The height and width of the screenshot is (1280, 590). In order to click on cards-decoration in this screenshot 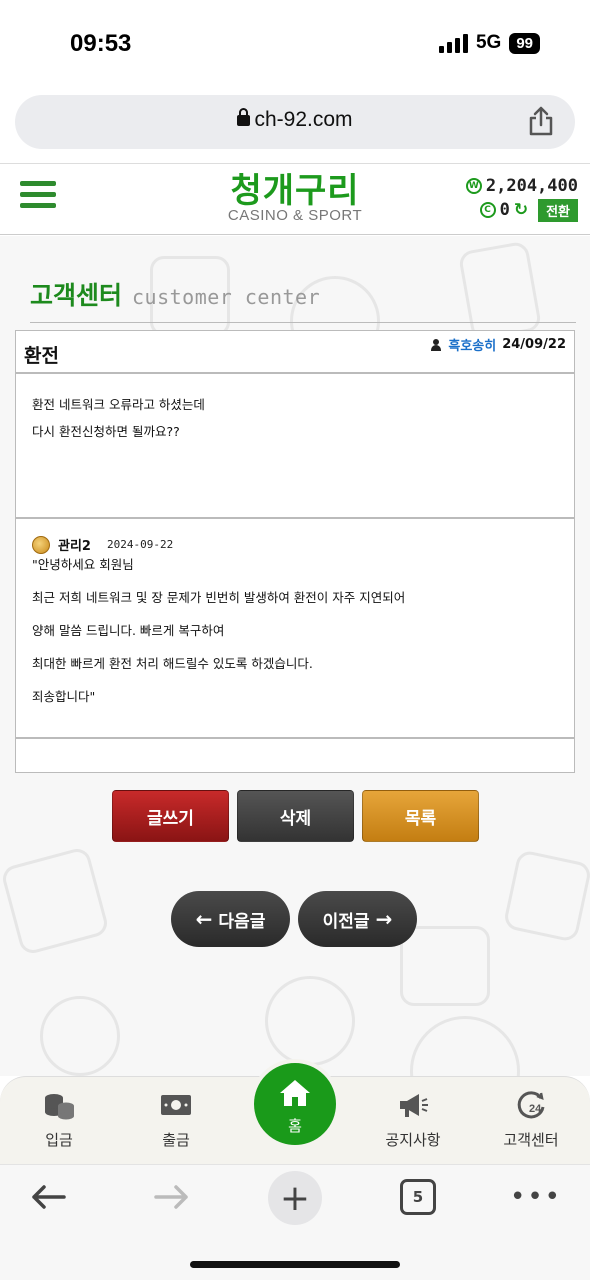, I will do `click(500, 291)`.